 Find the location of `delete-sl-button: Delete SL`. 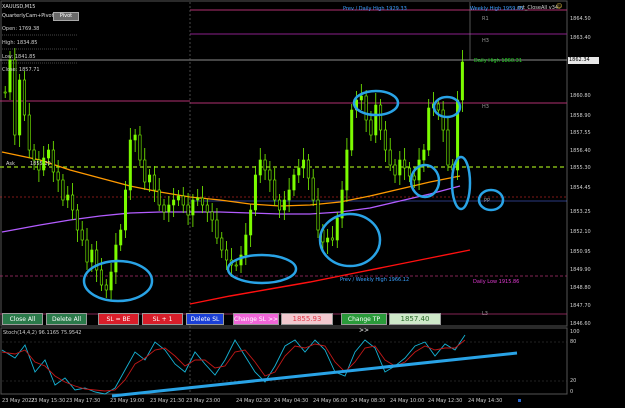

delete-sl-button: Delete SL is located at coordinates (205, 319).